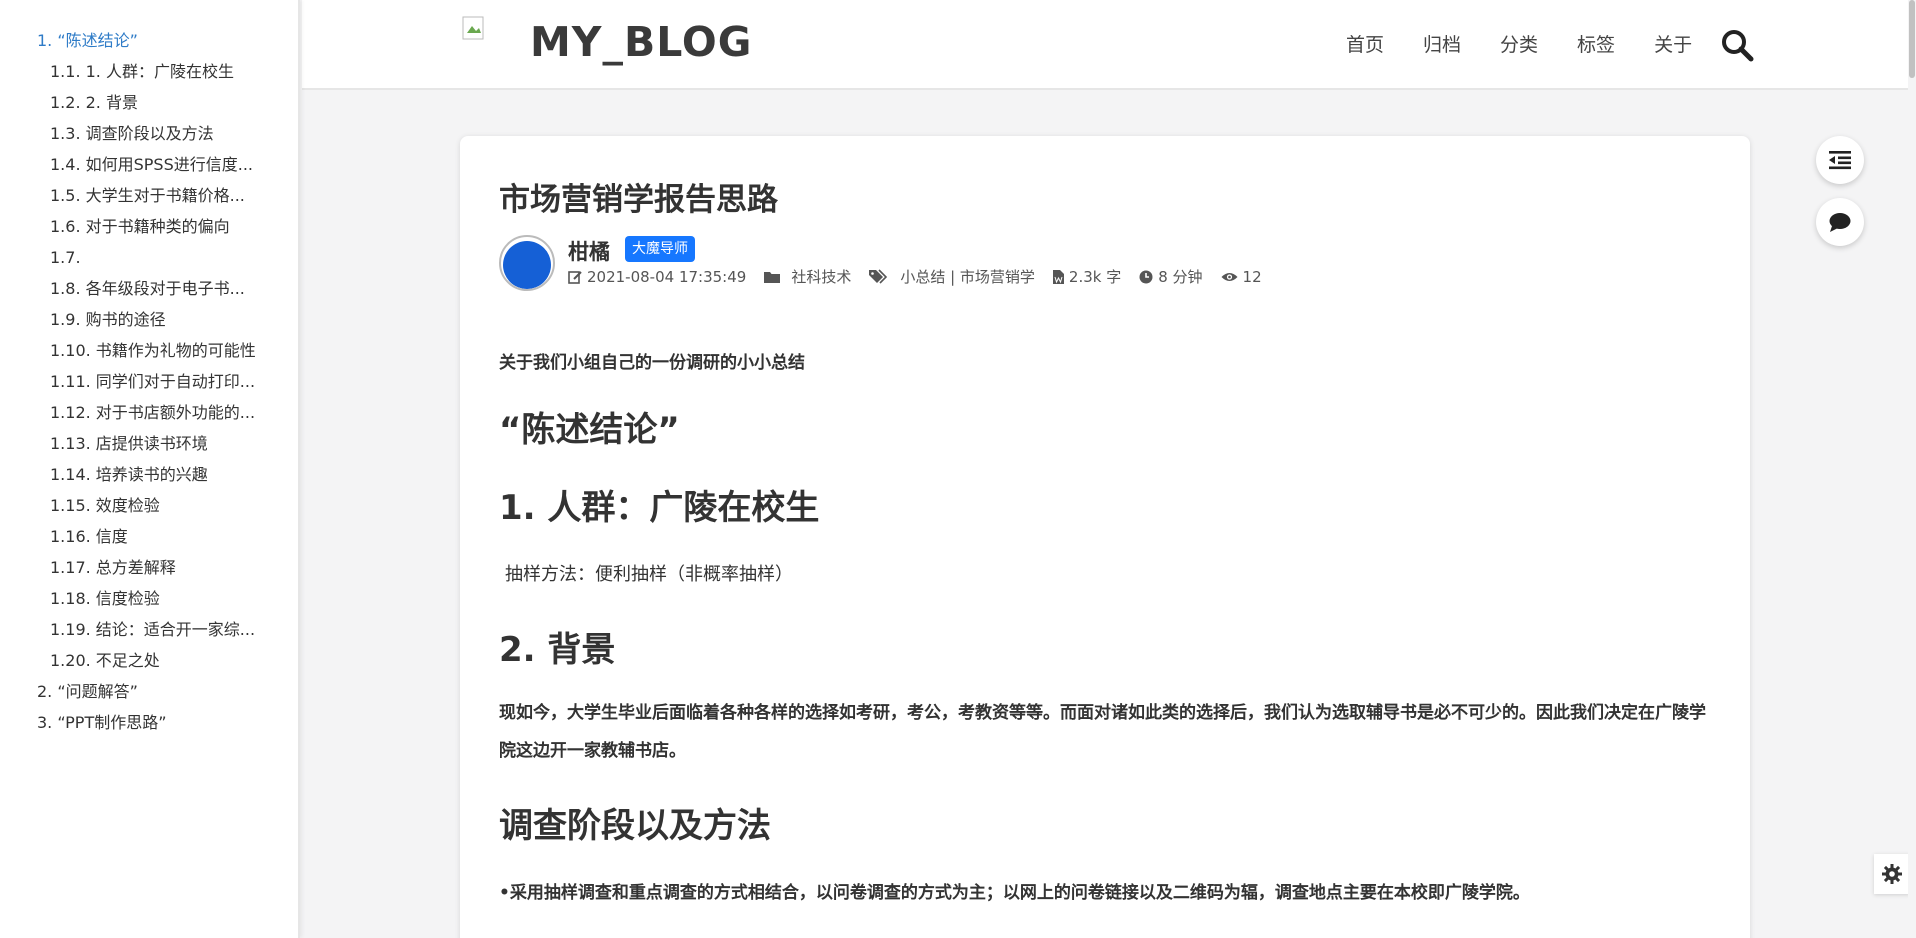  Describe the element at coordinates (1146, 276) in the screenshot. I see `clock-icon` at that location.